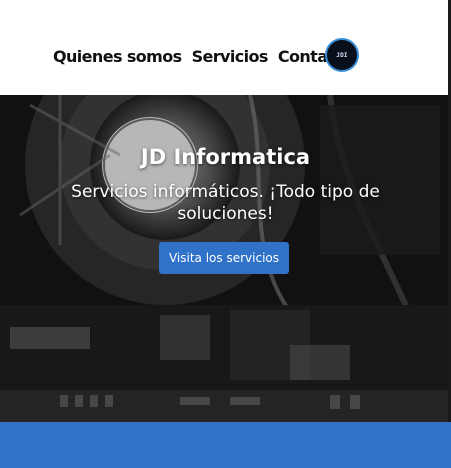 This screenshot has height=468, width=451. What do you see at coordinates (117, 56) in the screenshot?
I see `nav-link-quienes-somos: Quienes somos` at bounding box center [117, 56].